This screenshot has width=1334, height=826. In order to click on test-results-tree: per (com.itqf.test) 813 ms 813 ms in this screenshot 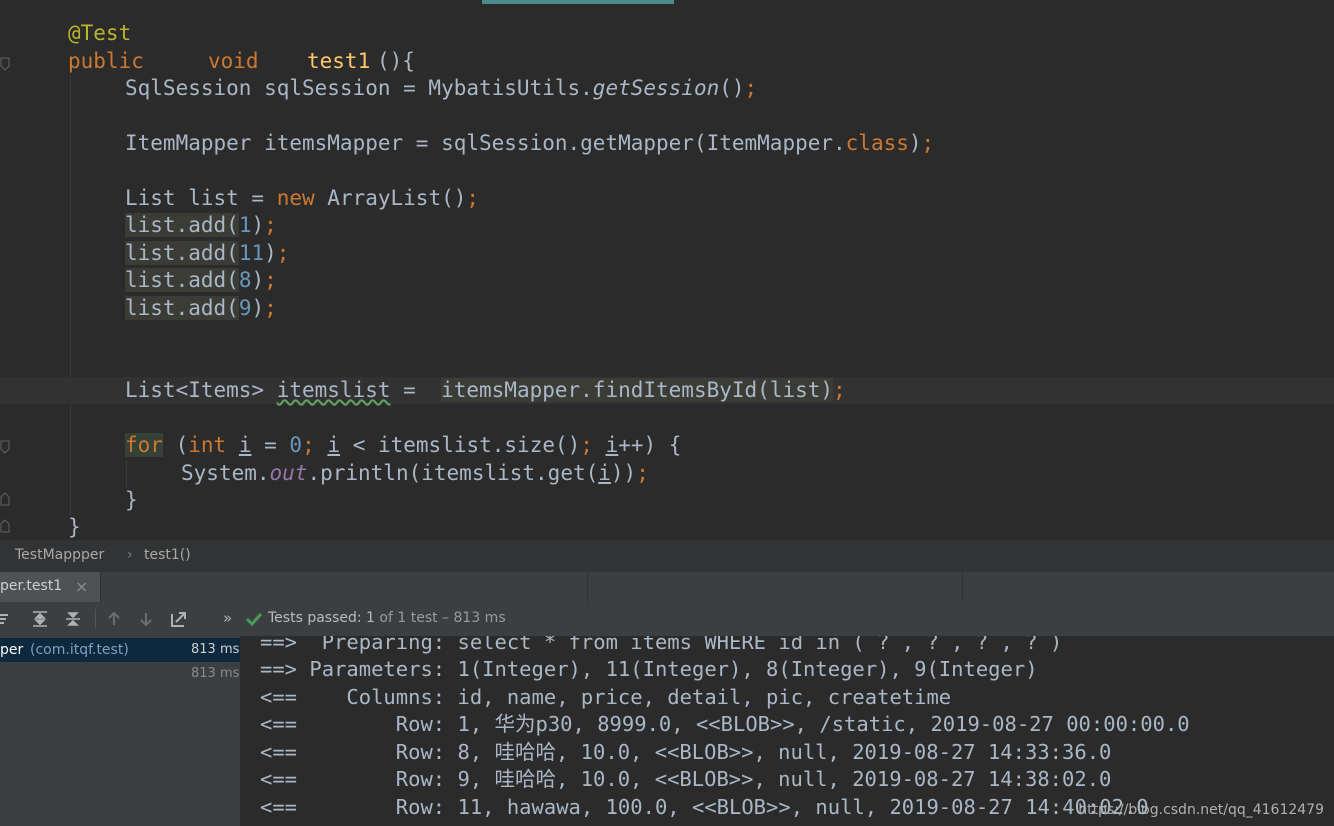, I will do `click(120, 731)`.